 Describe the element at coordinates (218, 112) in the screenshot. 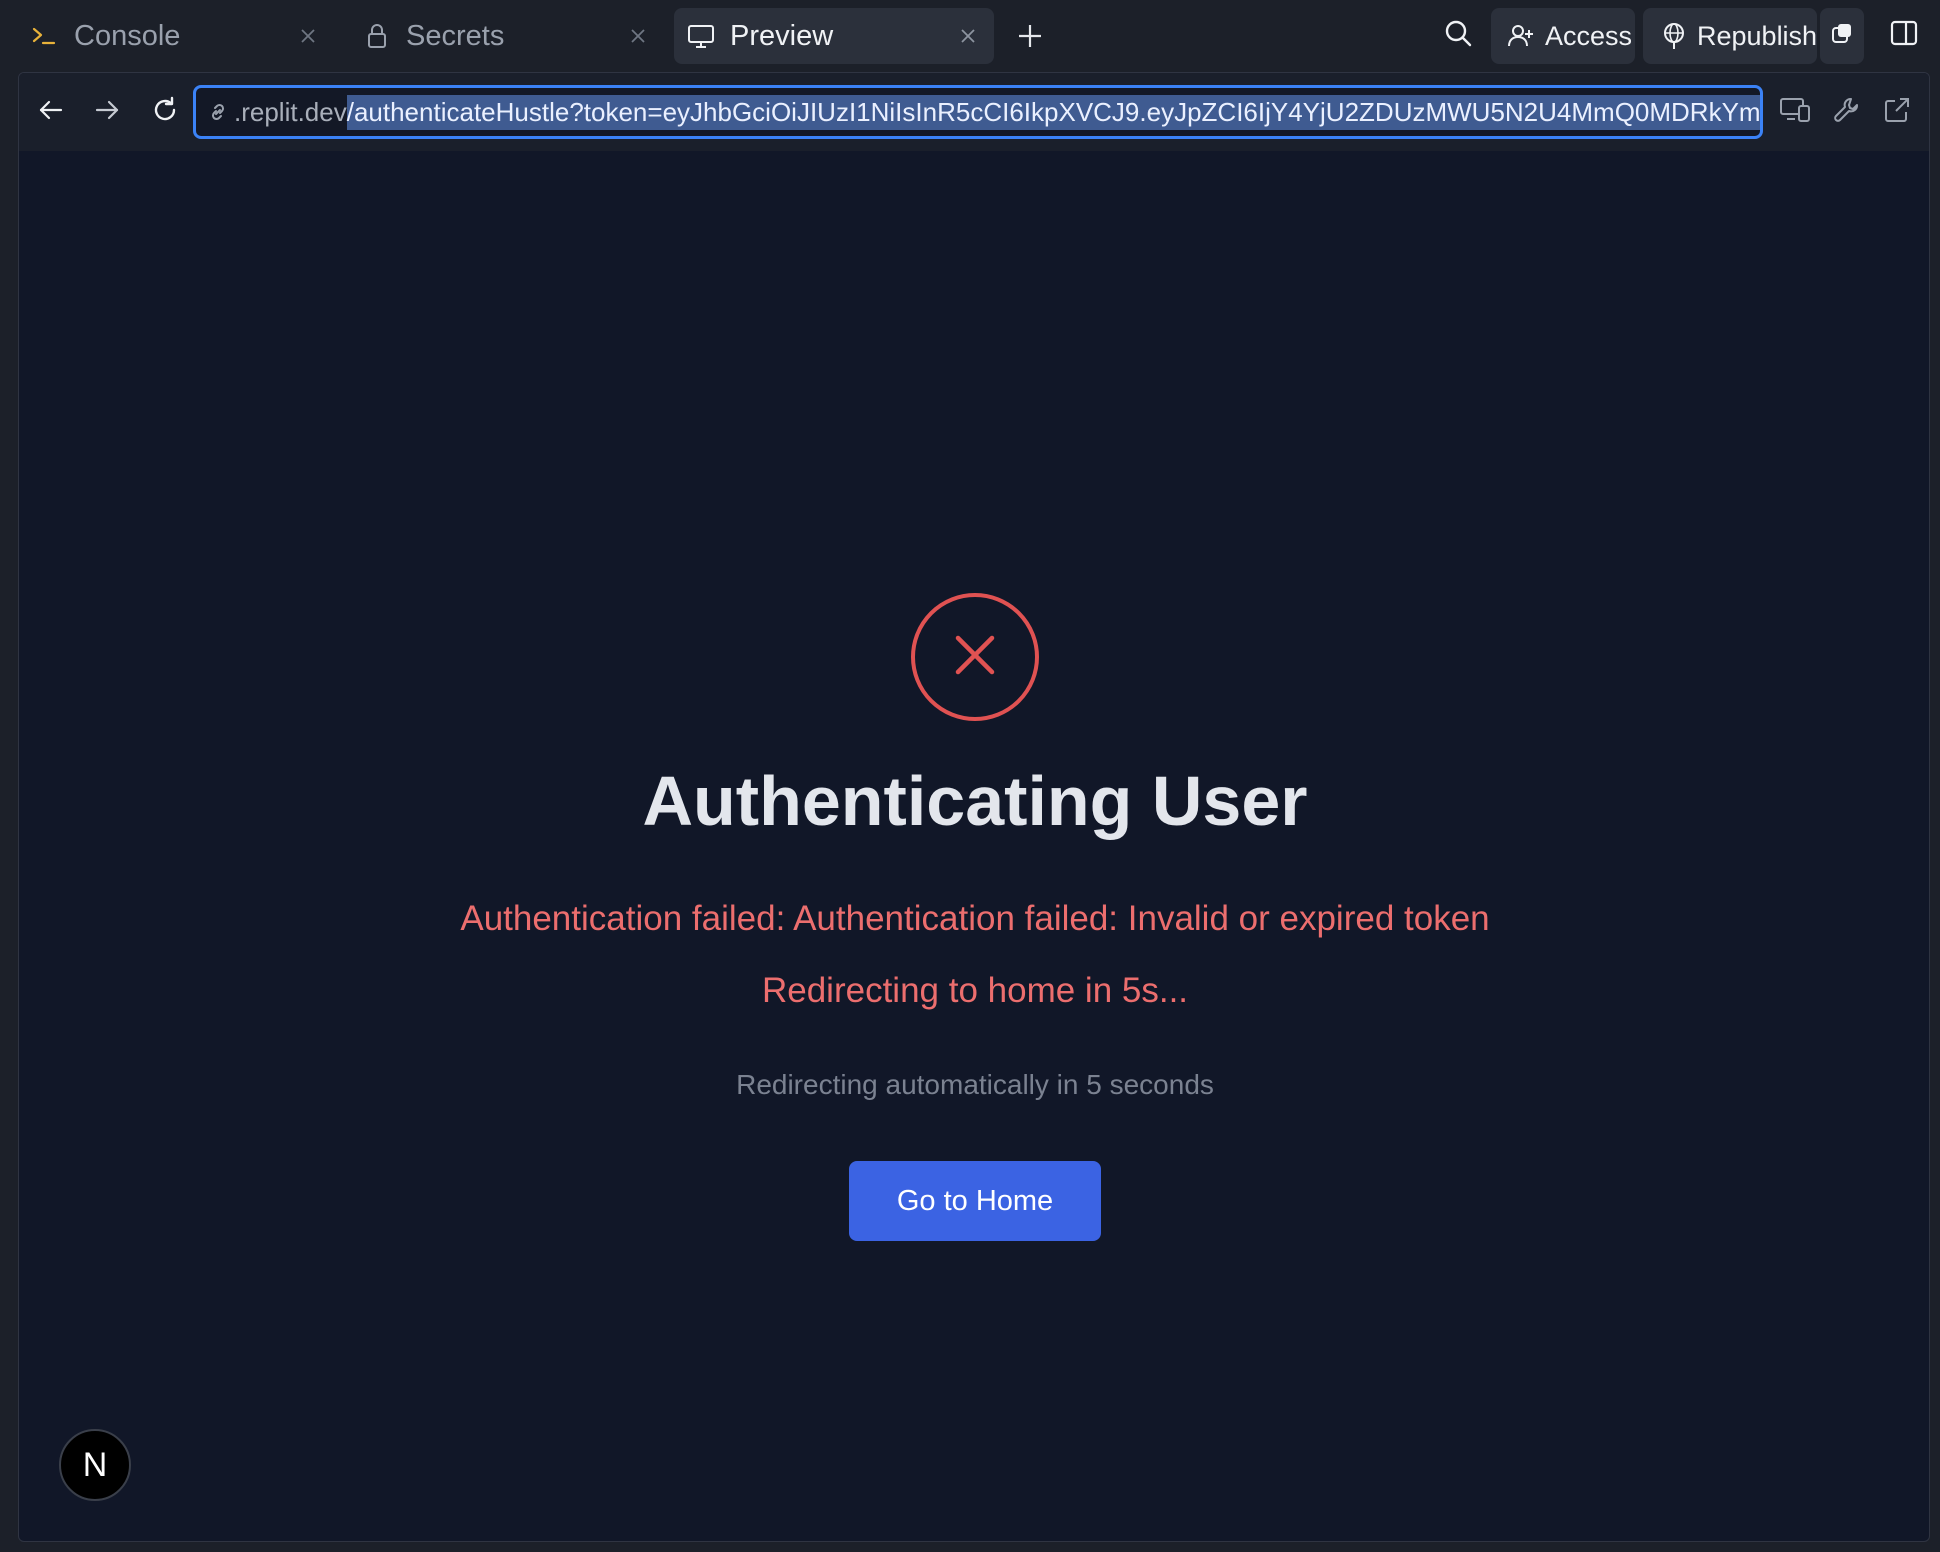

I see `link-icon` at that location.